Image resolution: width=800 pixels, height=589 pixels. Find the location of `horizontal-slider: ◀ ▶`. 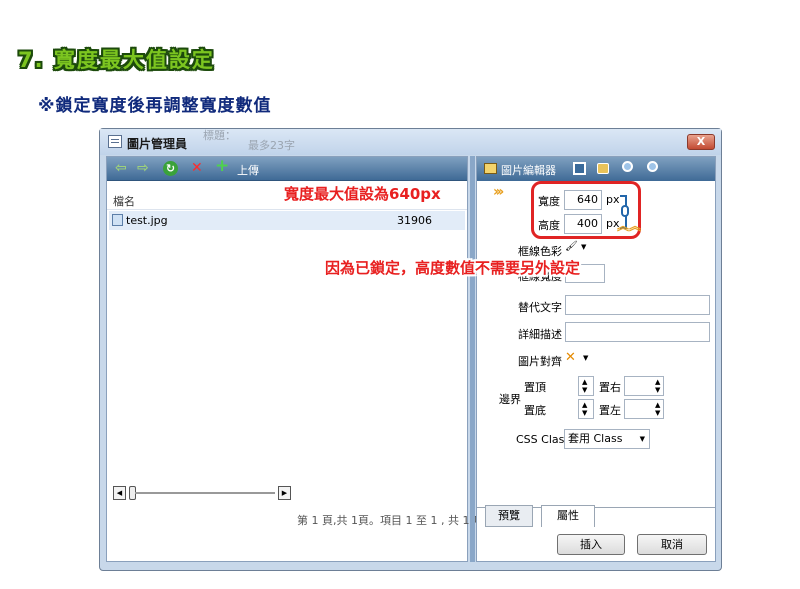

horizontal-slider: ◀ ▶ is located at coordinates (203, 493).